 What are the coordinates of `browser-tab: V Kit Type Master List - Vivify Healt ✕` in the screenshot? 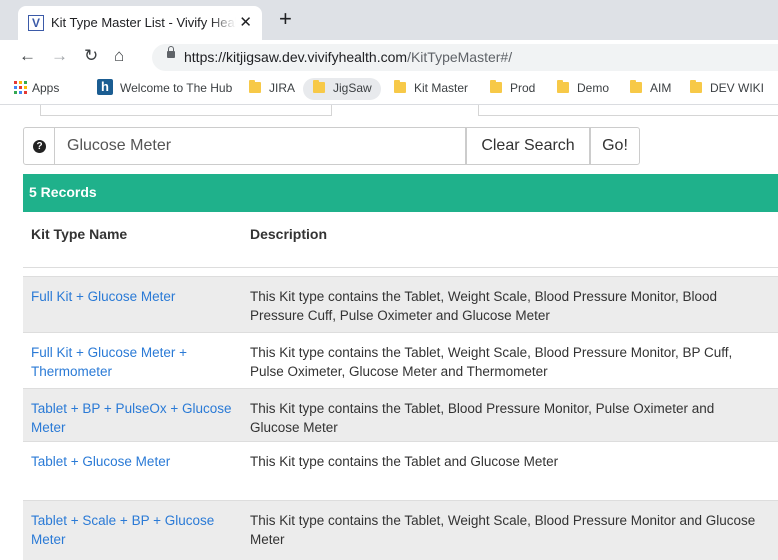 It's located at (140, 23).